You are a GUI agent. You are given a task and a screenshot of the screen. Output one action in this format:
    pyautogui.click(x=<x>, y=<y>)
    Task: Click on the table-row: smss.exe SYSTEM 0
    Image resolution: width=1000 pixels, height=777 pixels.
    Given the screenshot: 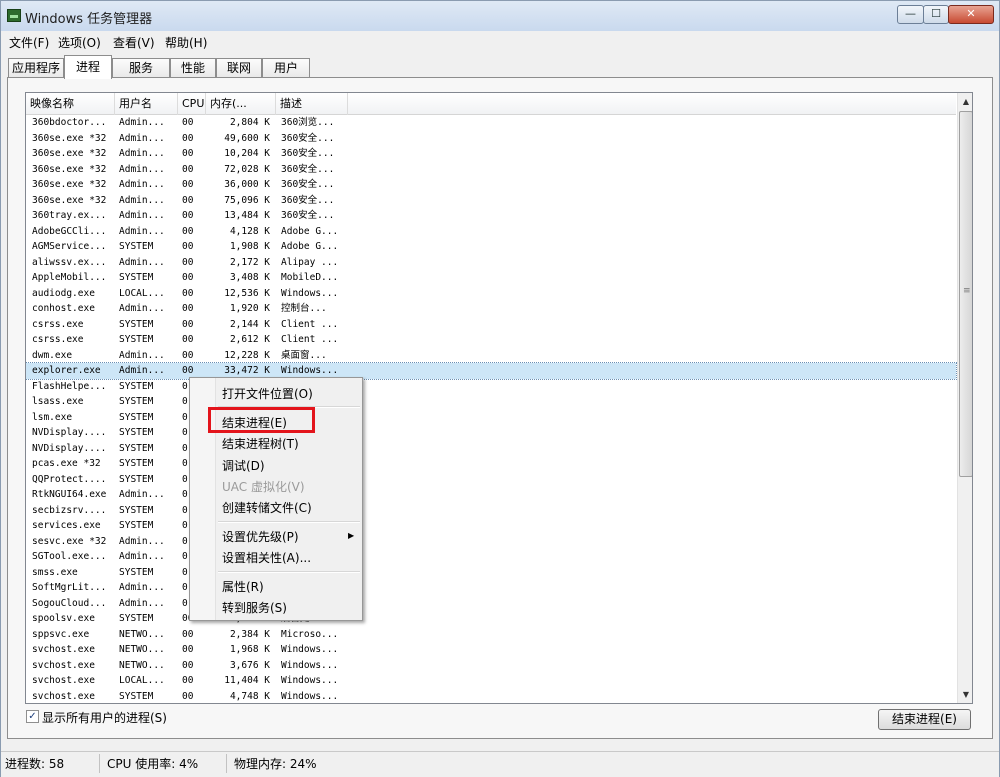 What is the action you would take?
    pyautogui.click(x=491, y=573)
    